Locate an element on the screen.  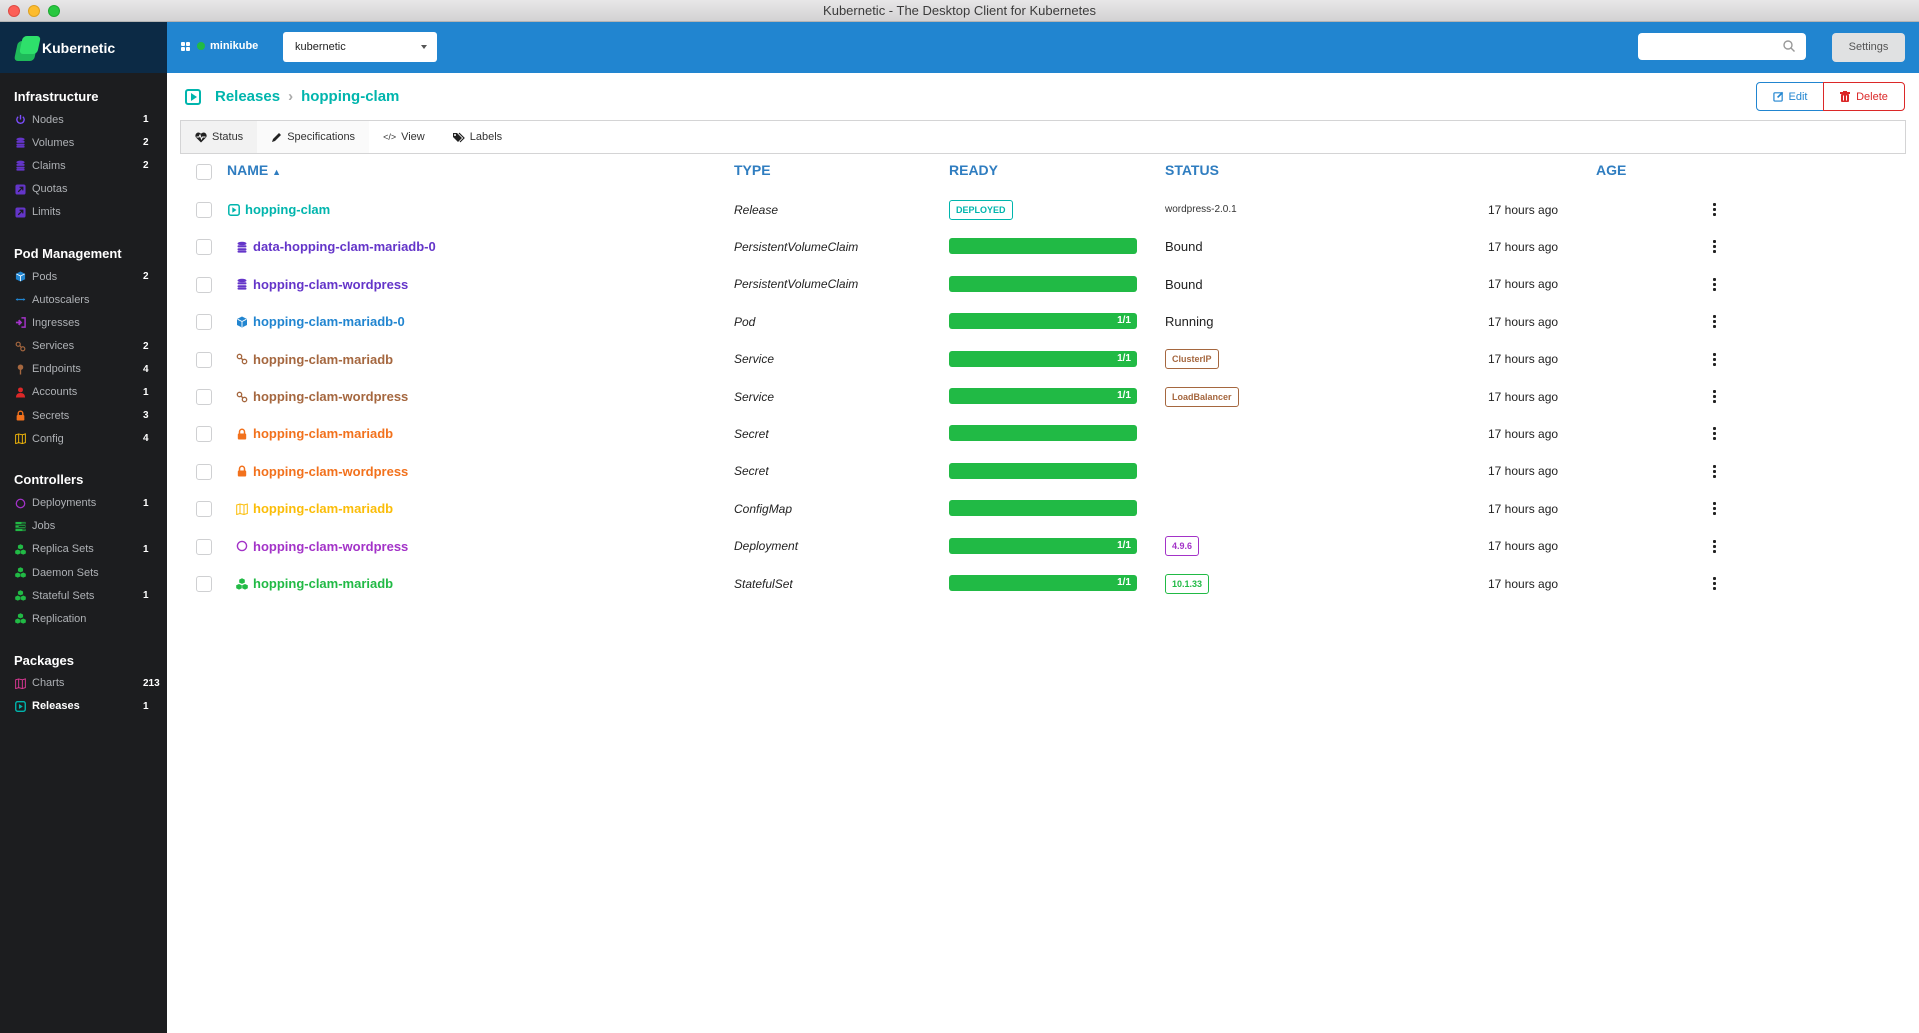
cluster-indicator: minikube is located at coordinates (219, 46).